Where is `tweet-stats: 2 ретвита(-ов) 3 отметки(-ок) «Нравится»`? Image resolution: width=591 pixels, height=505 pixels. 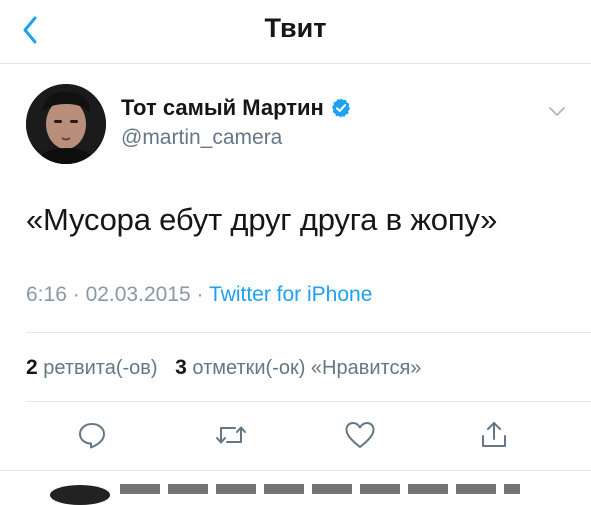 tweet-stats: 2 ретвита(-ов) 3 отметки(-ок) «Нравится» is located at coordinates (229, 368).